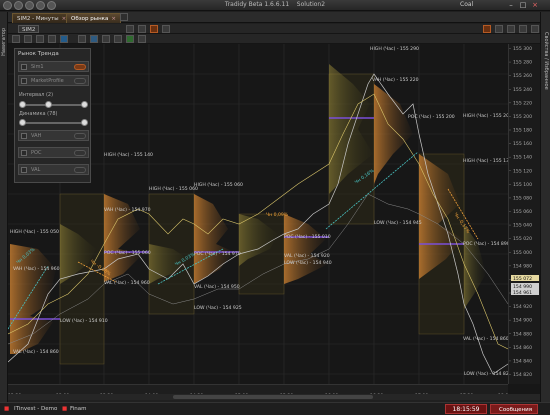 The width and height of the screenshot is (550, 415). I want to click on scroll-thumb, so click(273, 397).